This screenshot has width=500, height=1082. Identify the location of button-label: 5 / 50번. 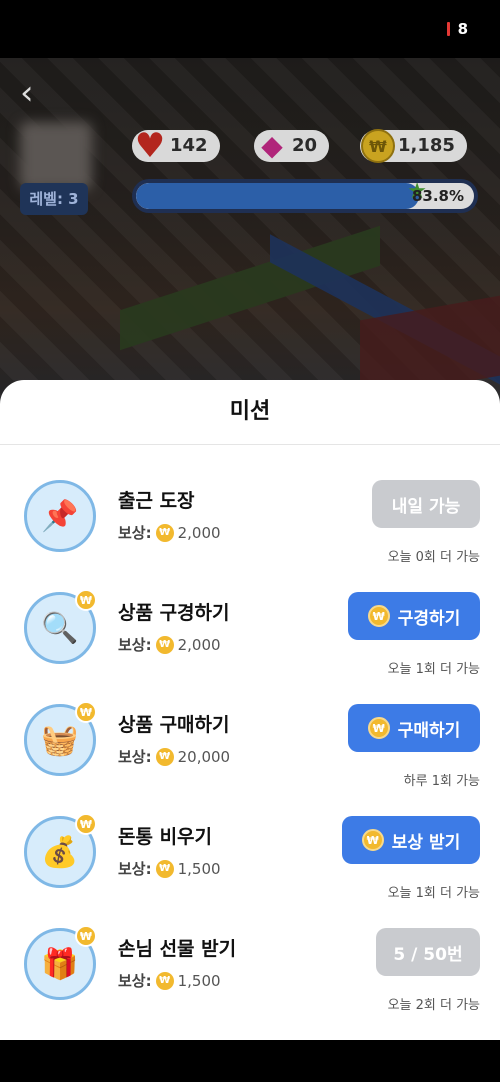
(428, 954).